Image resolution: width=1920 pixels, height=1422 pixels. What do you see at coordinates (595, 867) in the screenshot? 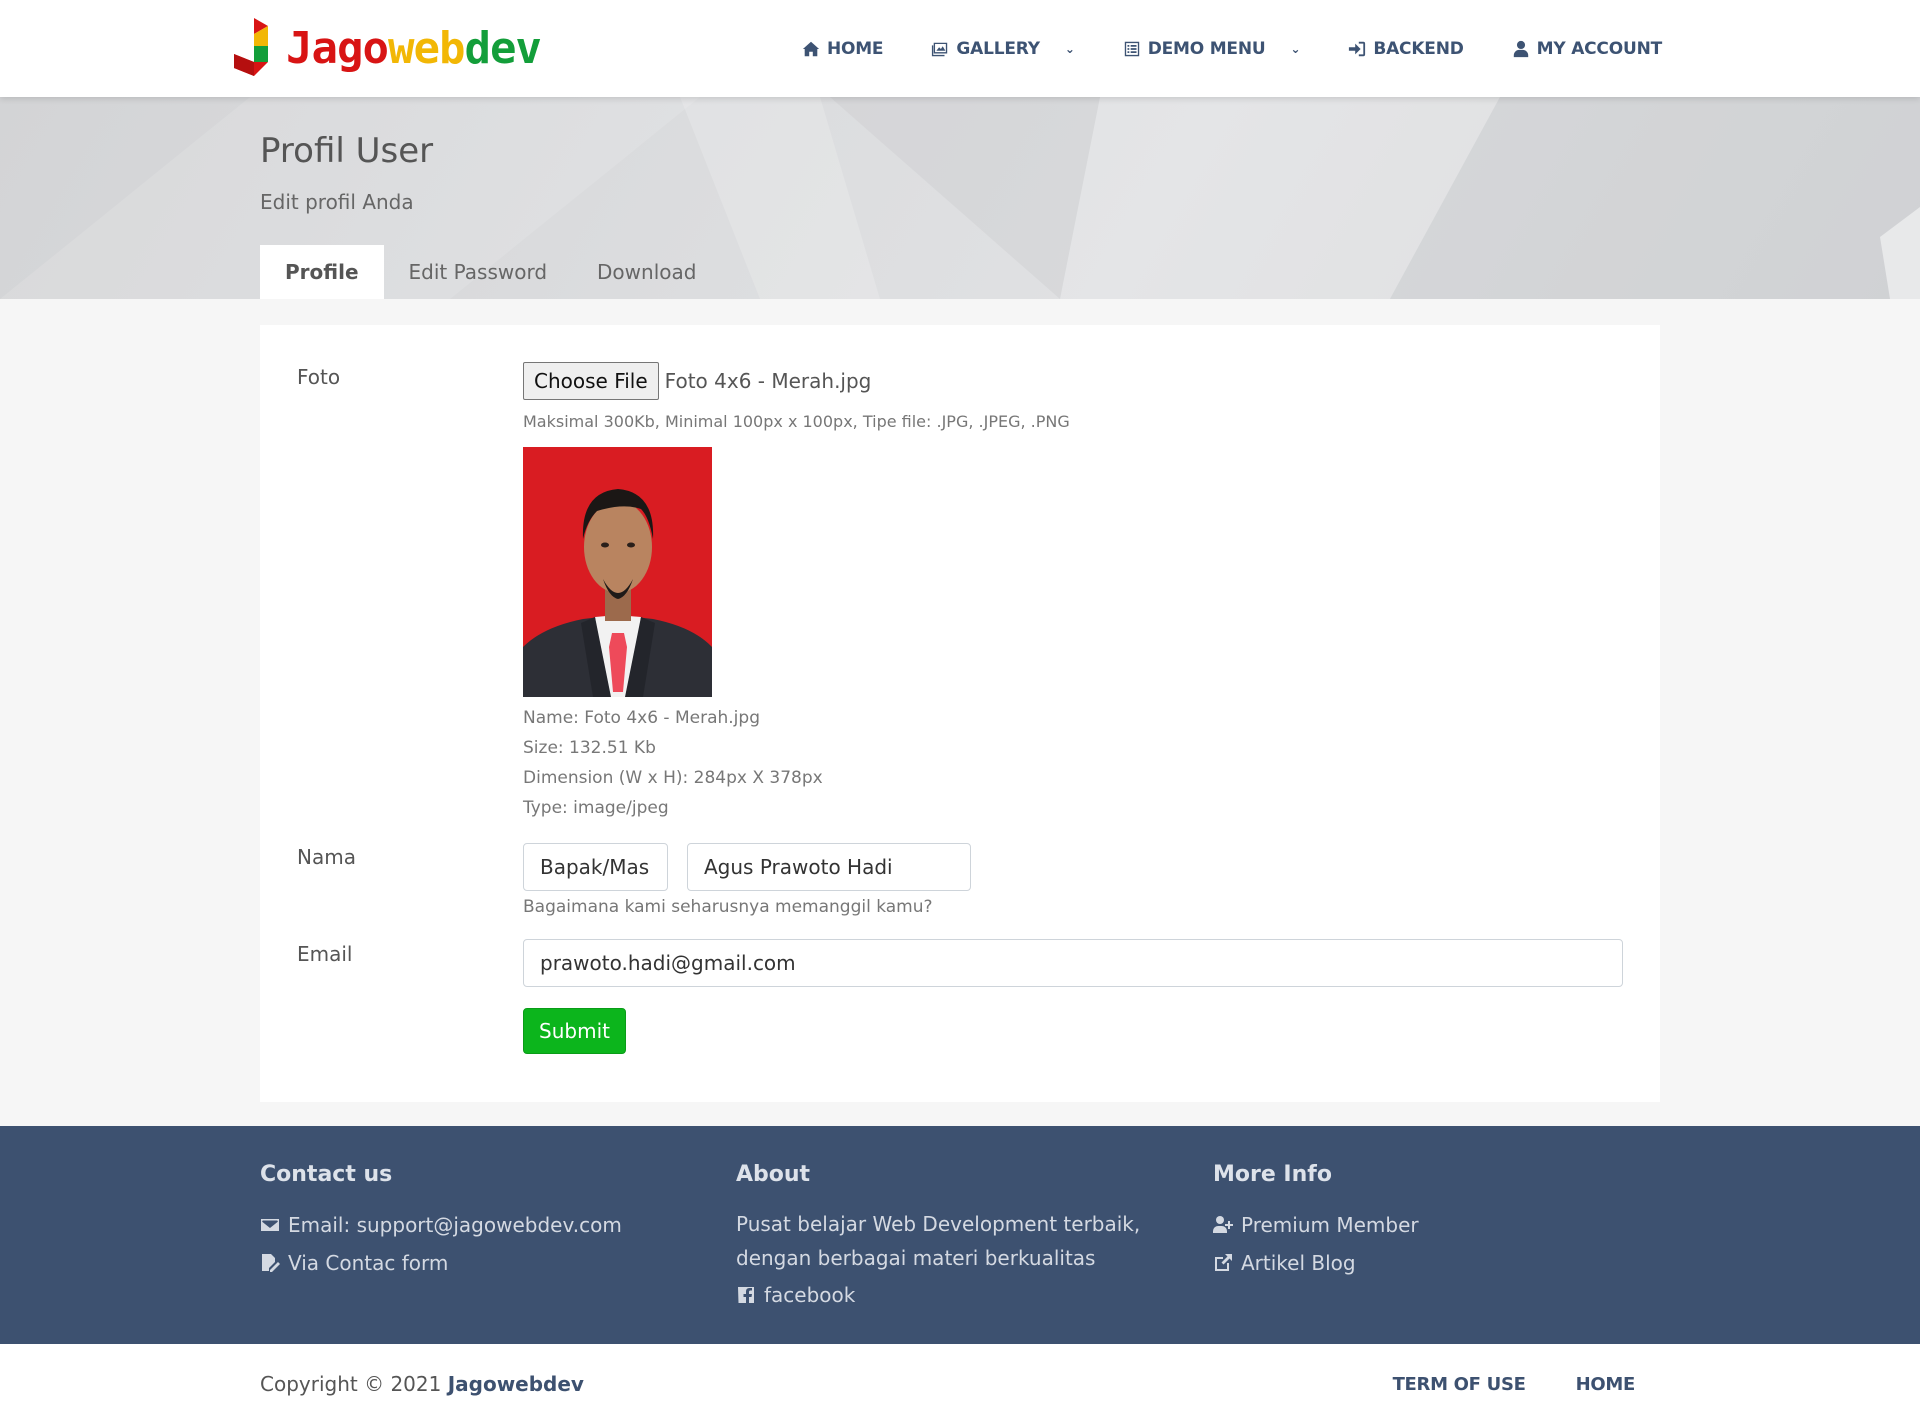
I see `salutation-input: Bapak/Mas` at bounding box center [595, 867].